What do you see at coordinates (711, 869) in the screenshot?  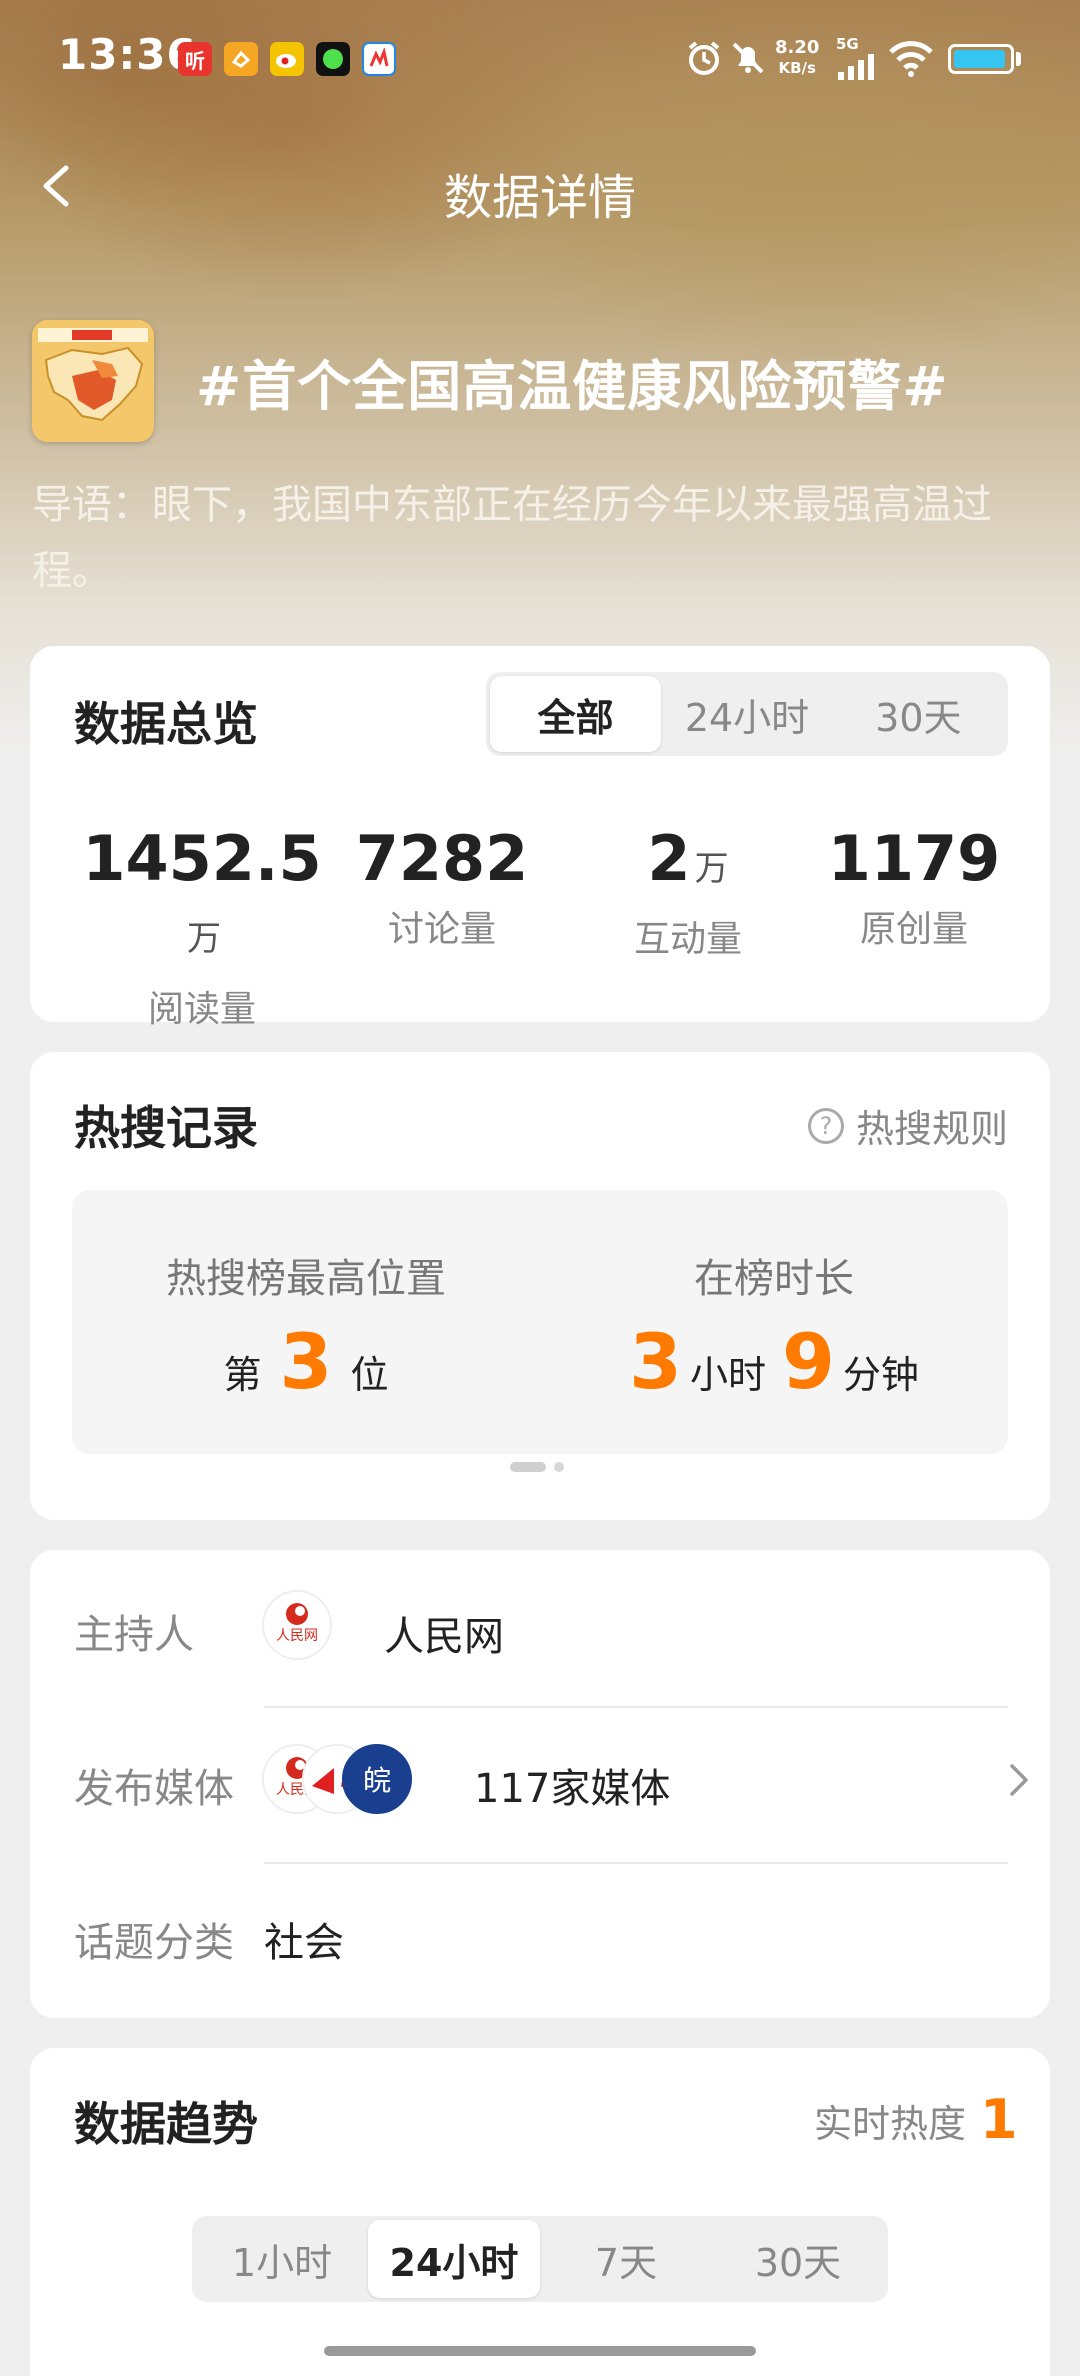 I see `stat-interactions-unit: 万` at bounding box center [711, 869].